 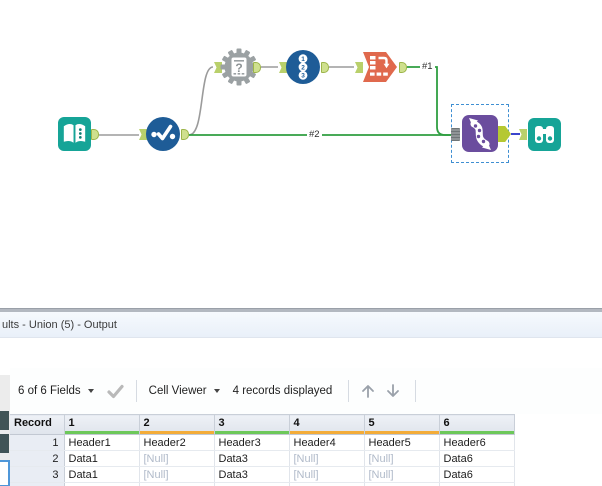 What do you see at coordinates (380, 71) in the screenshot?
I see `list-rotate-arrow-icon` at bounding box center [380, 71].